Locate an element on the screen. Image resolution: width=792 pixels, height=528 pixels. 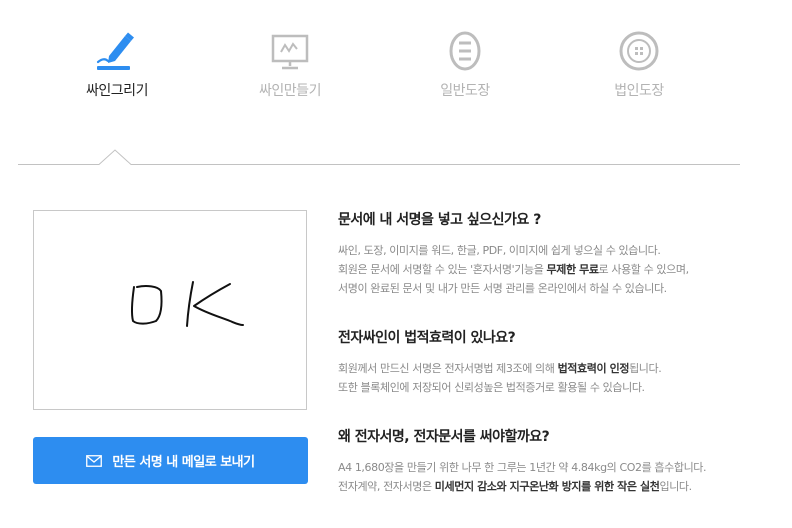
tab-draw-sign: 싸인그리기 is located at coordinates (117, 64).